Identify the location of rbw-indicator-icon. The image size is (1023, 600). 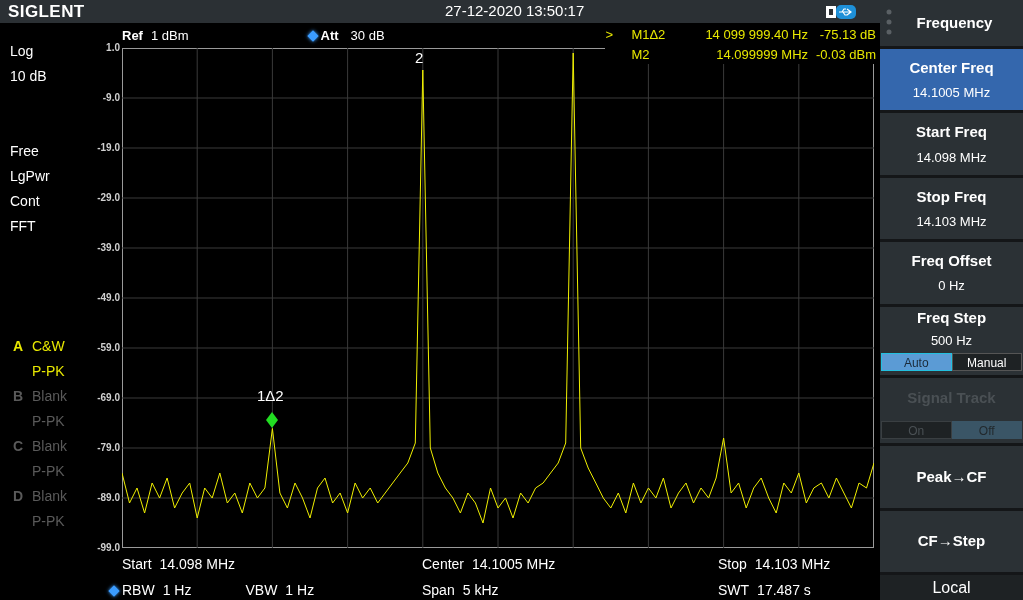
(114, 591).